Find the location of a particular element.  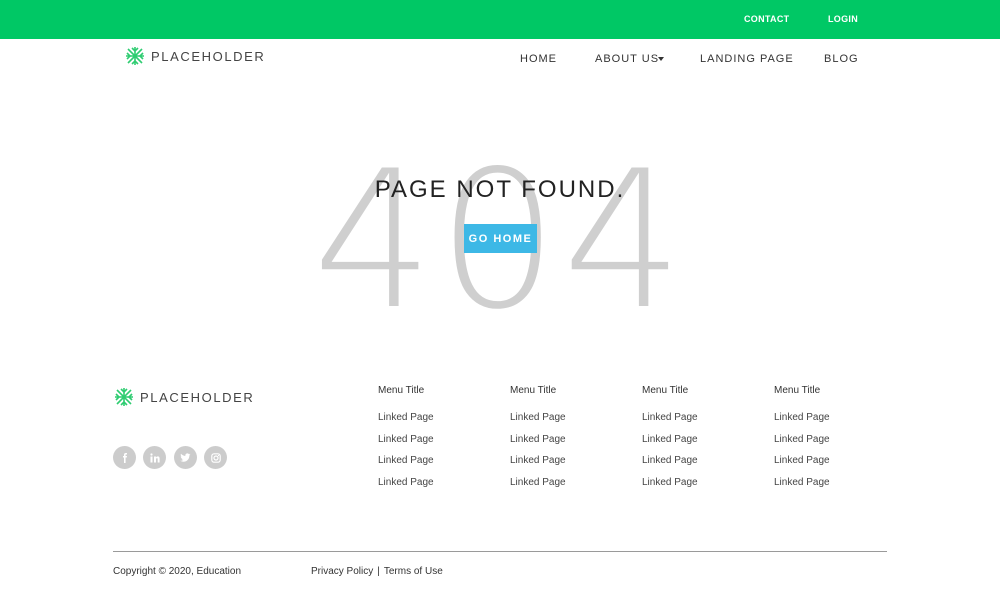

nav-about-us: ABOUT US is located at coordinates (627, 59).